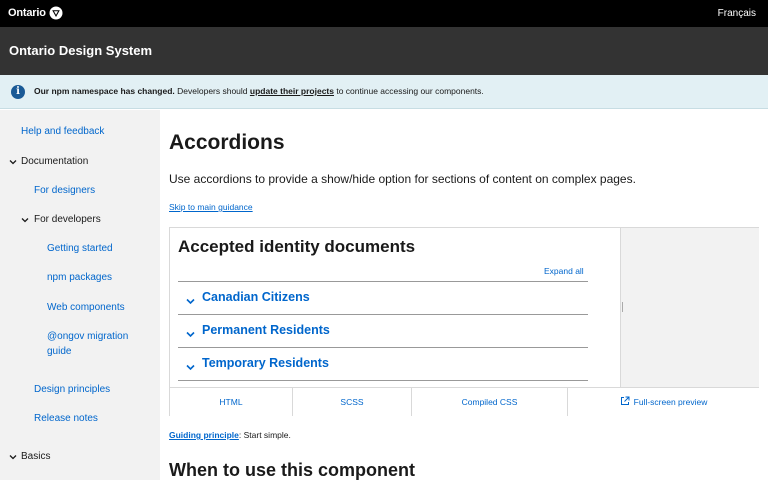  What do you see at coordinates (212, 91) in the screenshot?
I see `alert-text-before: Developers should` at bounding box center [212, 91].